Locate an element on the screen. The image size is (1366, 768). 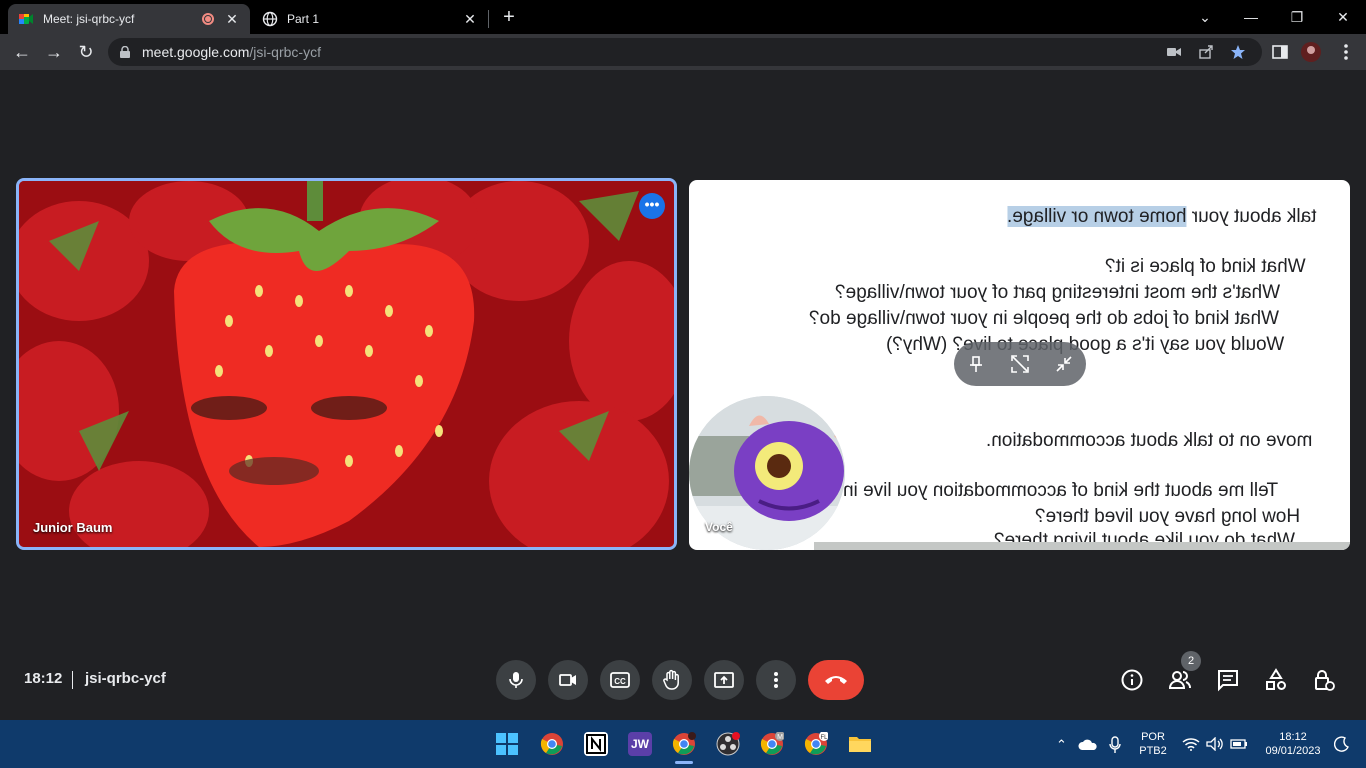
tab-separator is located at coordinates (488, 19).